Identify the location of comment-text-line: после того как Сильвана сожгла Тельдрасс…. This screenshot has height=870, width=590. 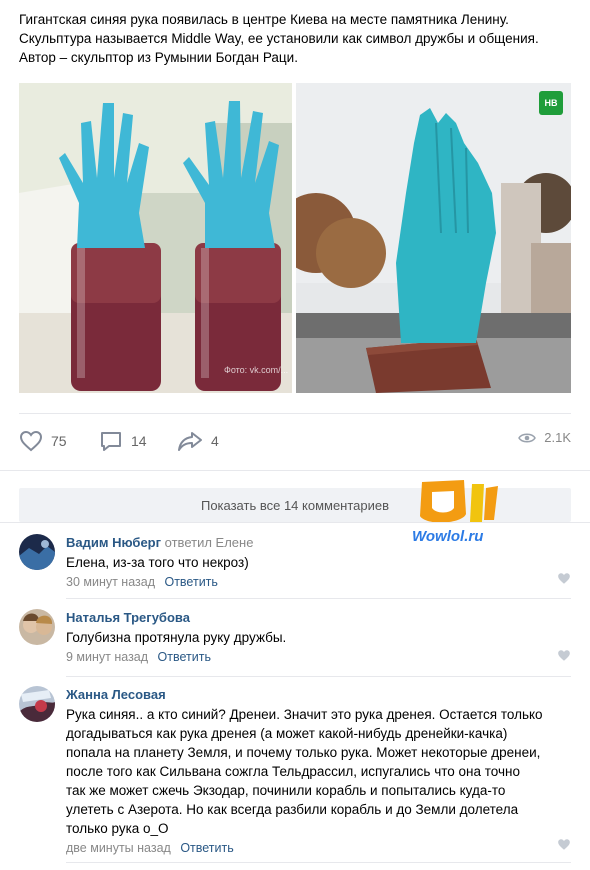
(293, 771).